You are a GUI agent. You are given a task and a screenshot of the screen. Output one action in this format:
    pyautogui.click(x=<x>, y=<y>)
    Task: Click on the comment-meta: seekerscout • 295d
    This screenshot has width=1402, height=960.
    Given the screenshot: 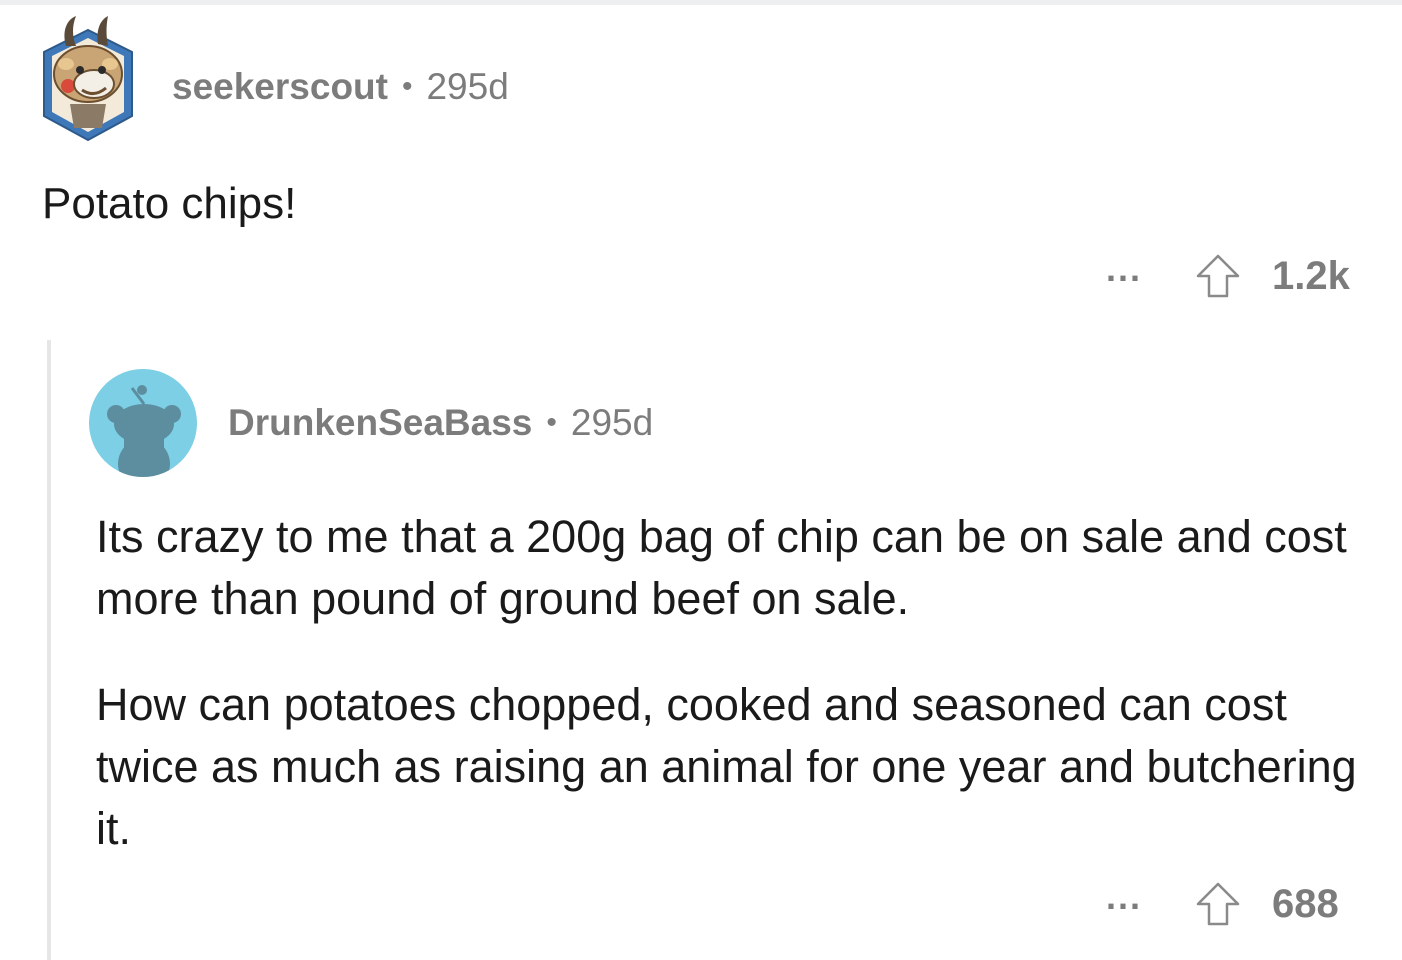 What is the action you would take?
    pyautogui.click(x=340, y=87)
    